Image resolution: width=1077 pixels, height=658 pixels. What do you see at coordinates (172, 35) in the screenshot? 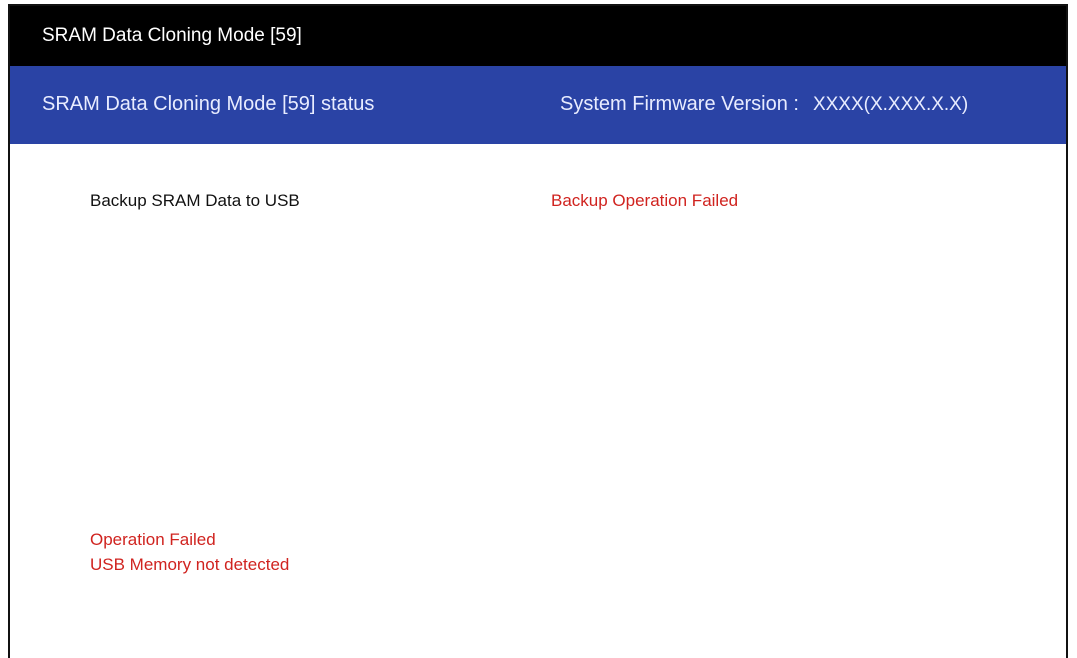
I see `title-text: SRAM Data Cloning Mode [59]` at bounding box center [172, 35].